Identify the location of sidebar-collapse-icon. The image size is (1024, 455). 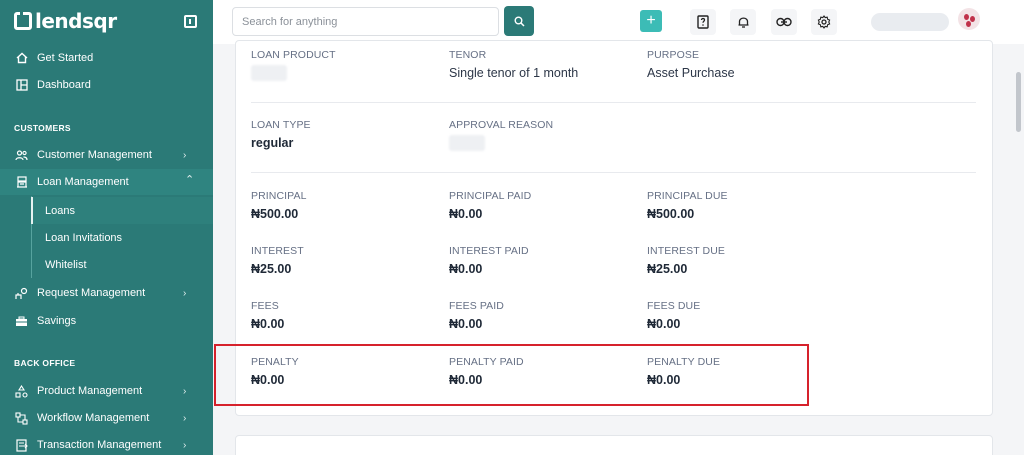
(190, 21).